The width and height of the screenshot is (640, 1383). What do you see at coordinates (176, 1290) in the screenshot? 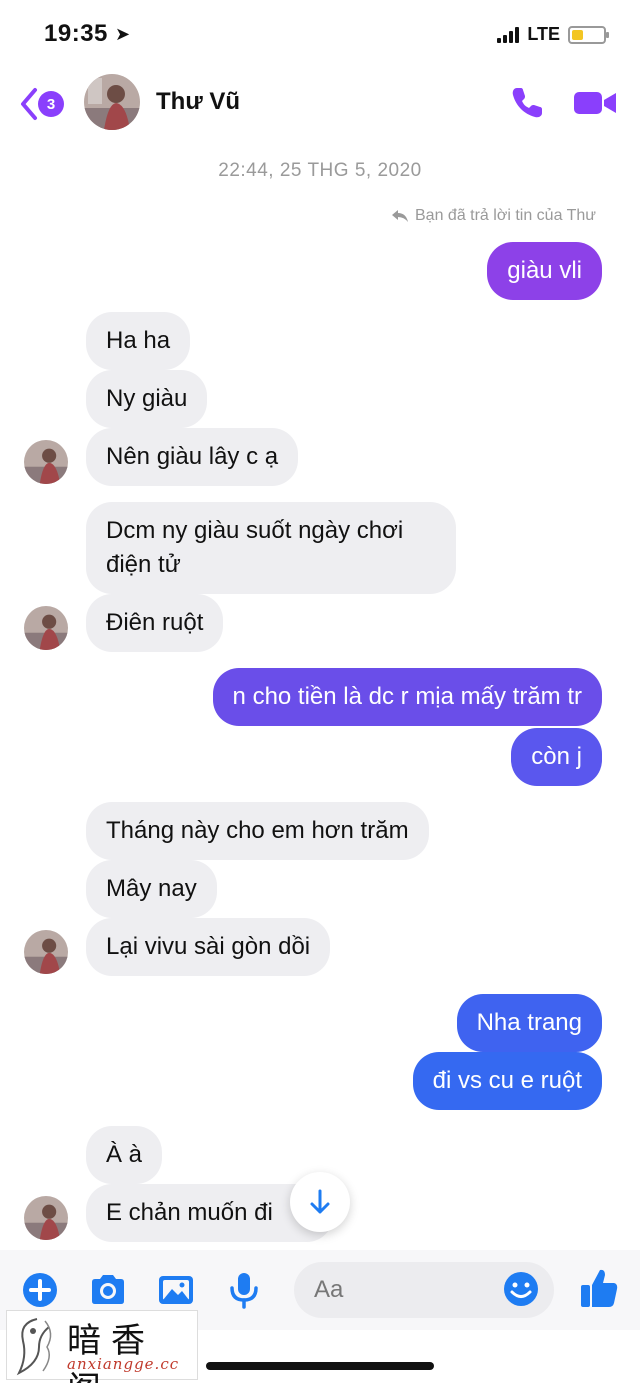
I see `image-icon` at bounding box center [176, 1290].